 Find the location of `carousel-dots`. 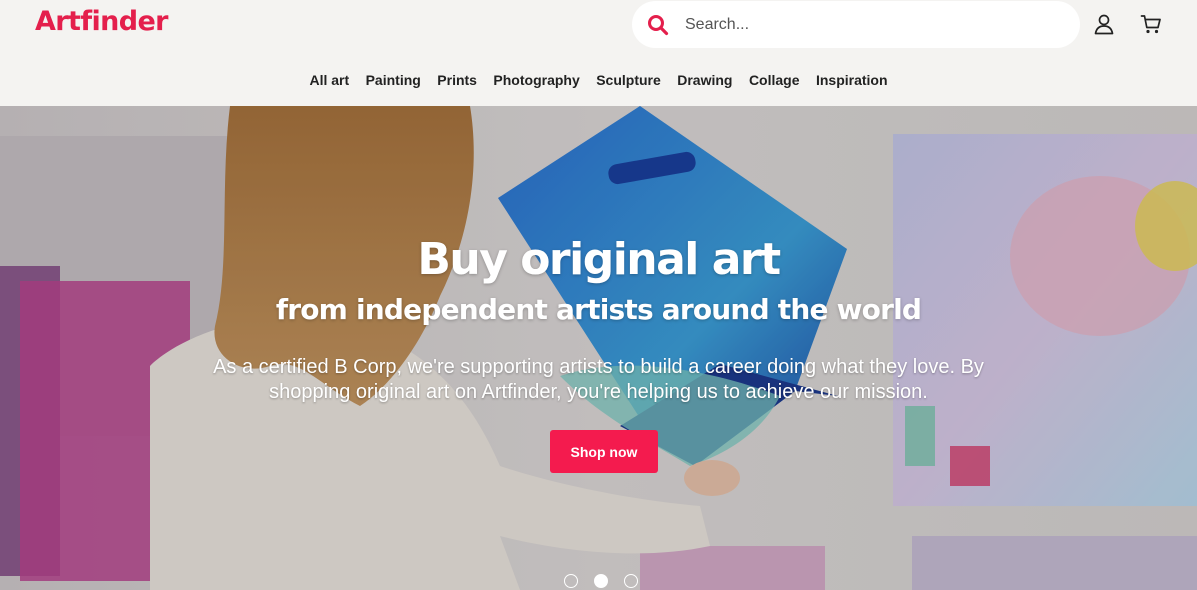

carousel-dots is located at coordinates (601, 582).